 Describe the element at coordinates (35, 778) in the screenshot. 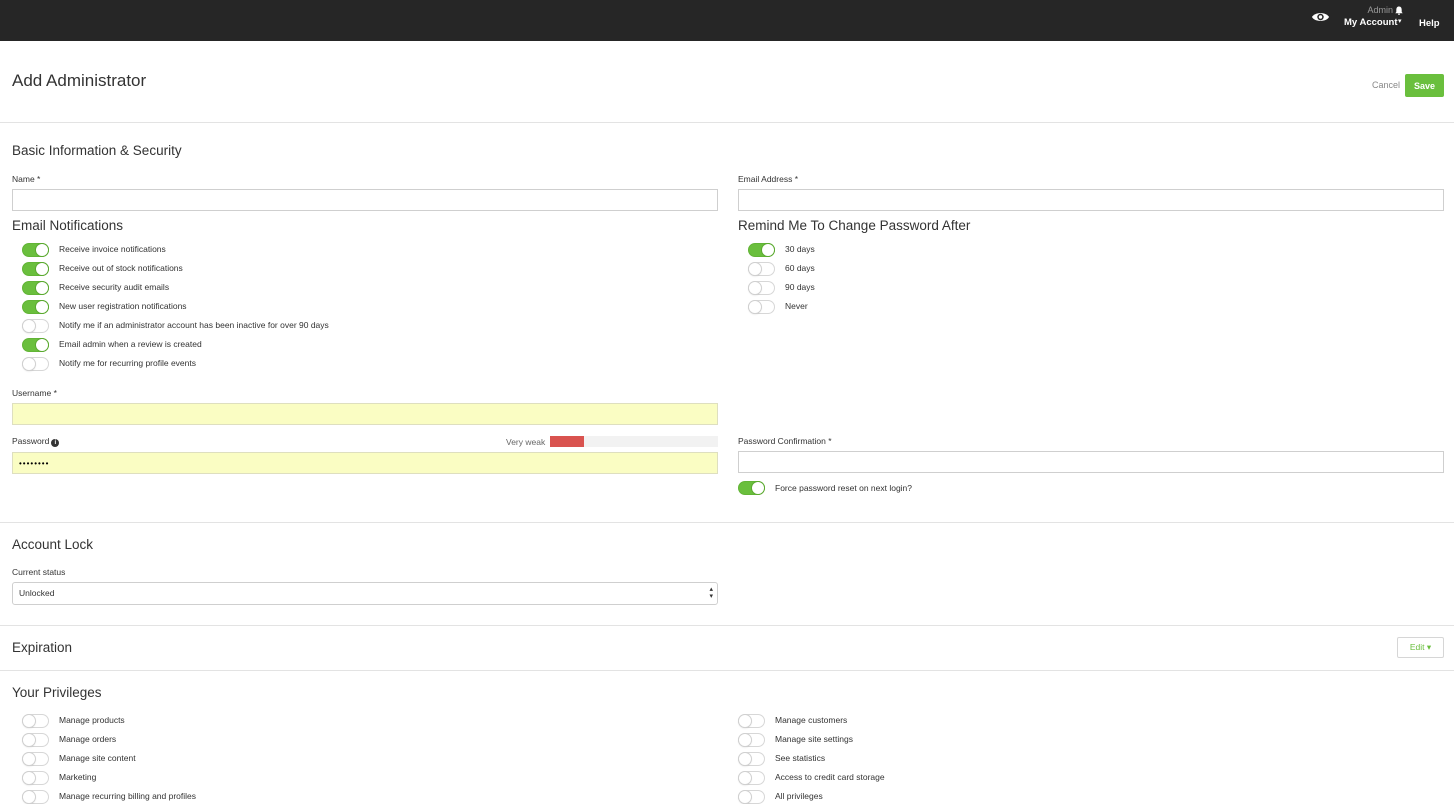

I see `toggle-marketing` at that location.